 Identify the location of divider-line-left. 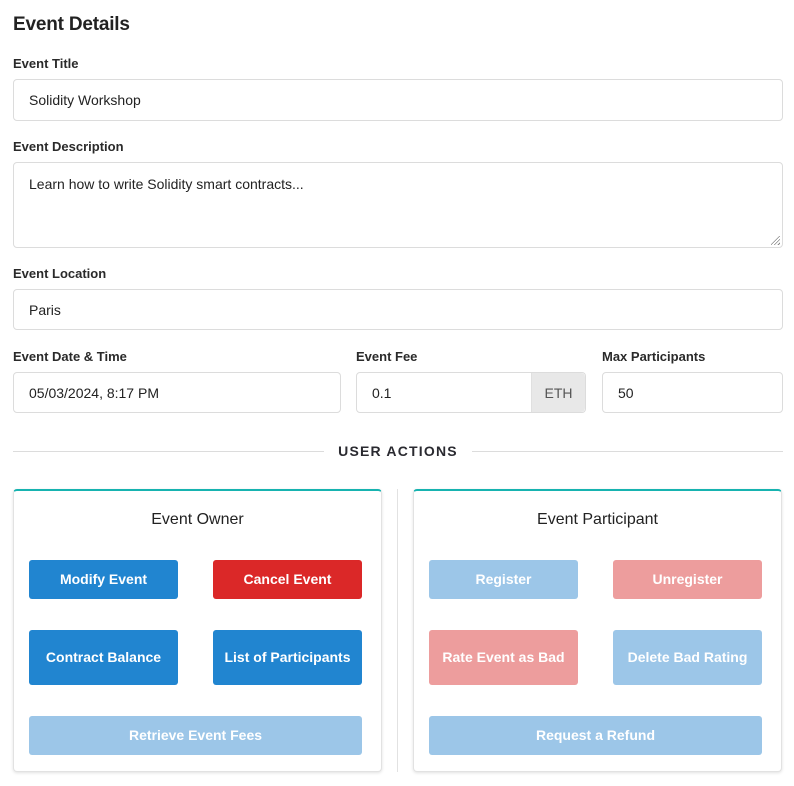
(168, 451).